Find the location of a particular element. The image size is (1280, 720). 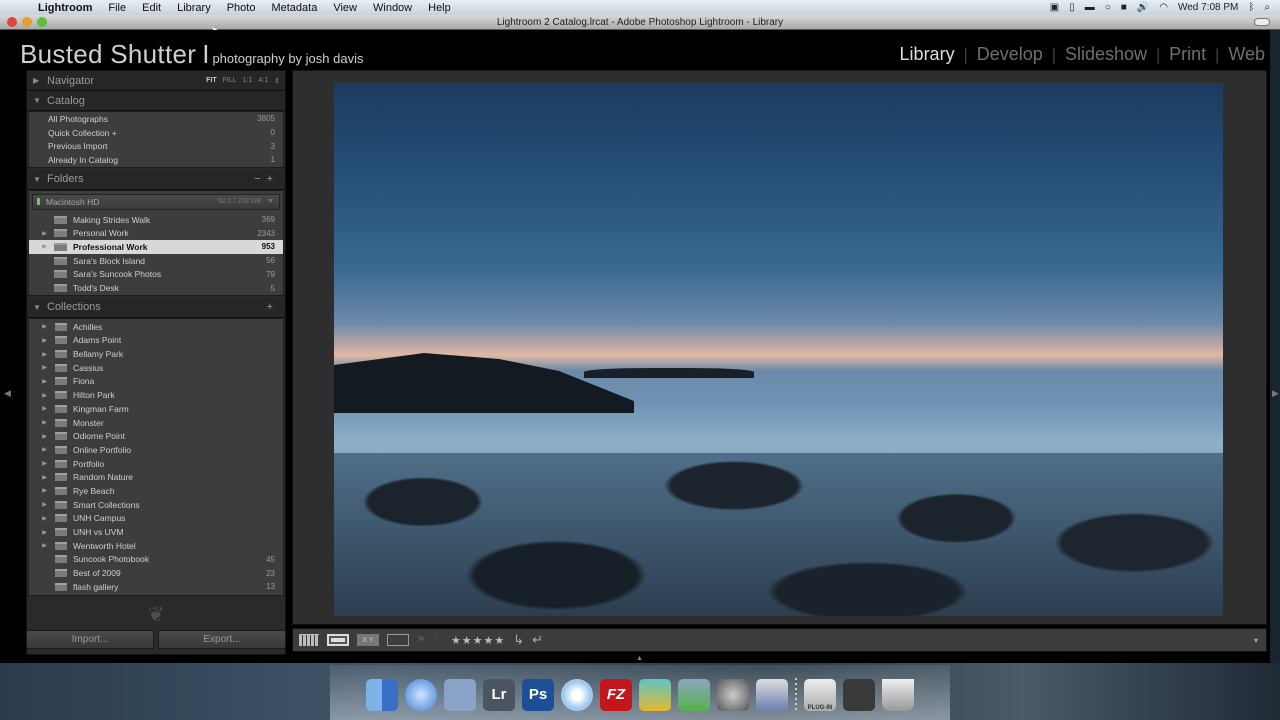

module-web: Web is located at coordinates (1246, 54).